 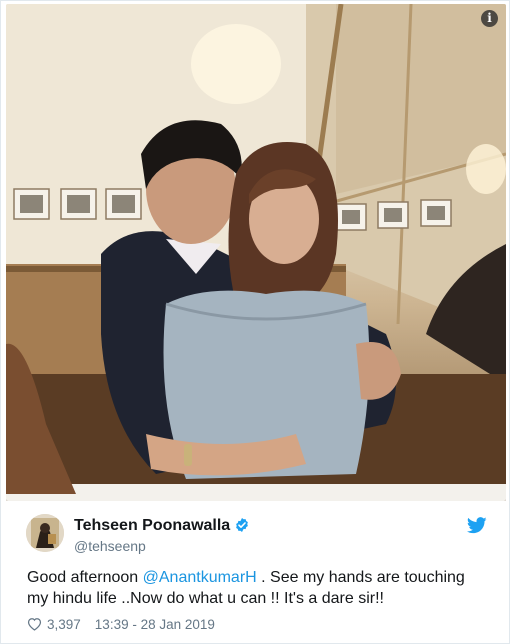 I want to click on tweet-footer: 3,397 13:39 - 28 Jan 2019, so click(x=121, y=624).